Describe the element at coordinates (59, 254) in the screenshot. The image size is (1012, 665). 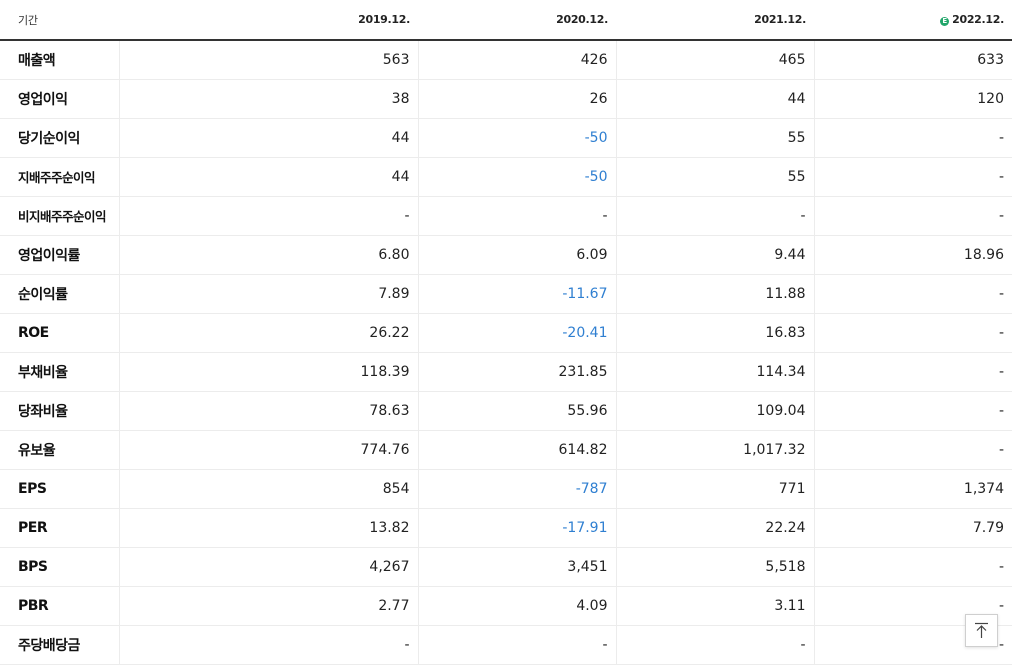
I see `row-label: 영업이익률` at that location.